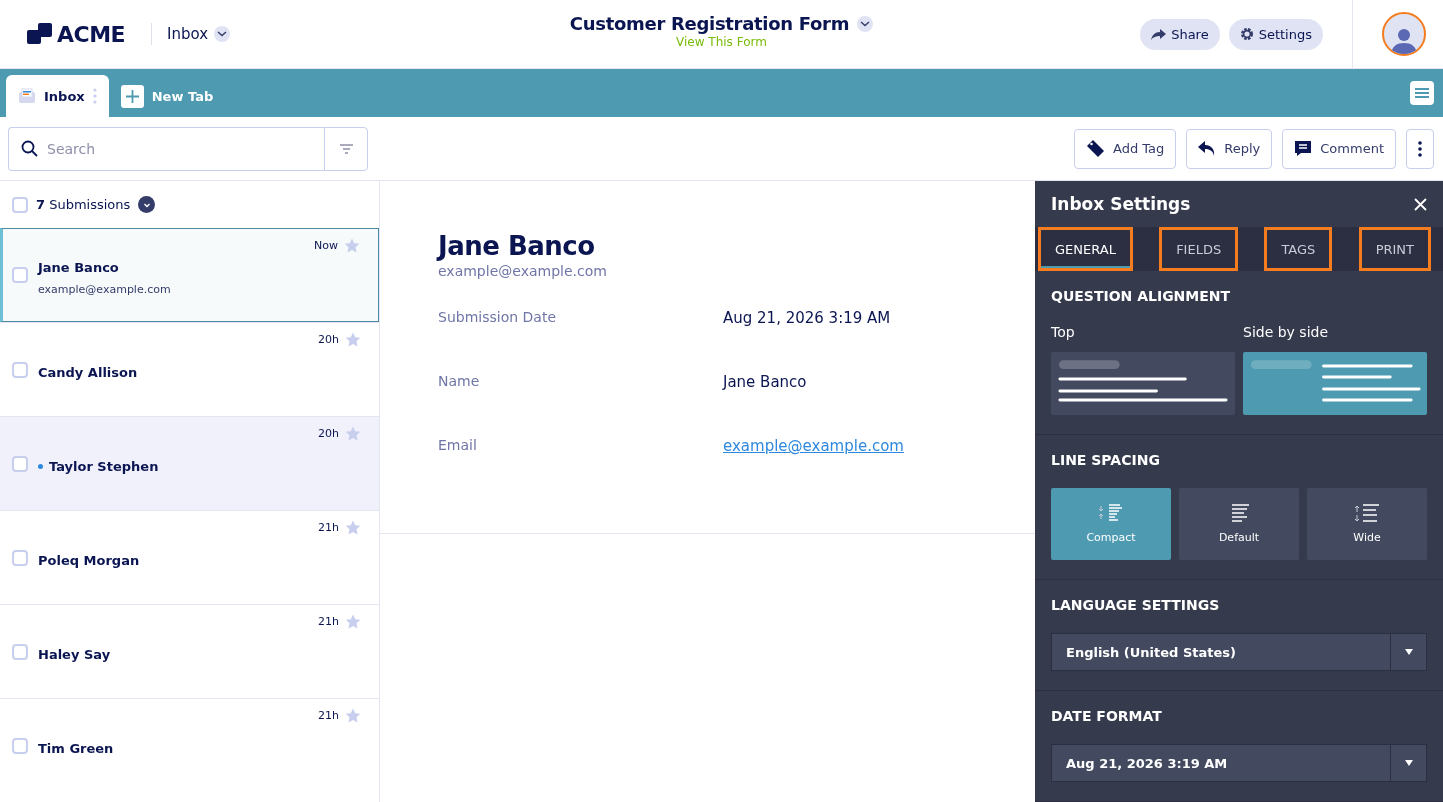 The height and width of the screenshot is (802, 1443). Describe the element at coordinates (1404, 34) in the screenshot. I see `avatar` at that location.